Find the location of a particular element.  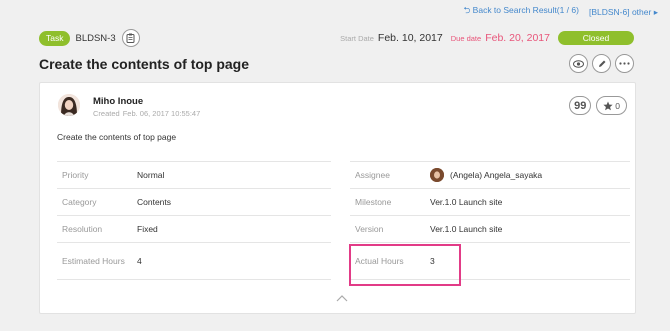

issue-key: BLDSN-3 is located at coordinates (95, 38).